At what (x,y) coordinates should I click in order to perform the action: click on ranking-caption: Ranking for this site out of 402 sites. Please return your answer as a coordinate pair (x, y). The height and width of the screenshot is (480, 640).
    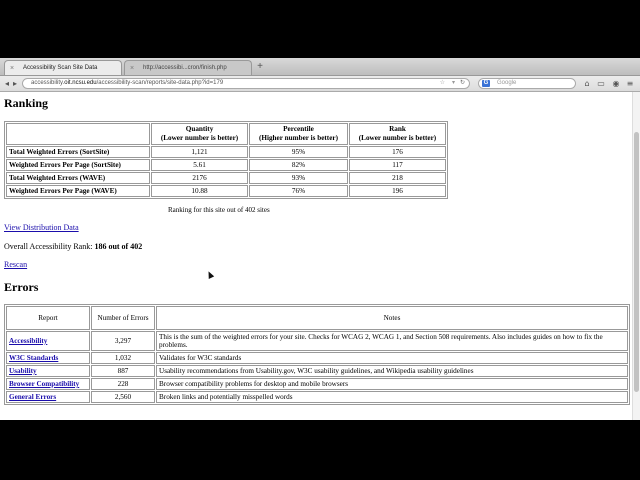
    Looking at the image, I should click on (219, 210).